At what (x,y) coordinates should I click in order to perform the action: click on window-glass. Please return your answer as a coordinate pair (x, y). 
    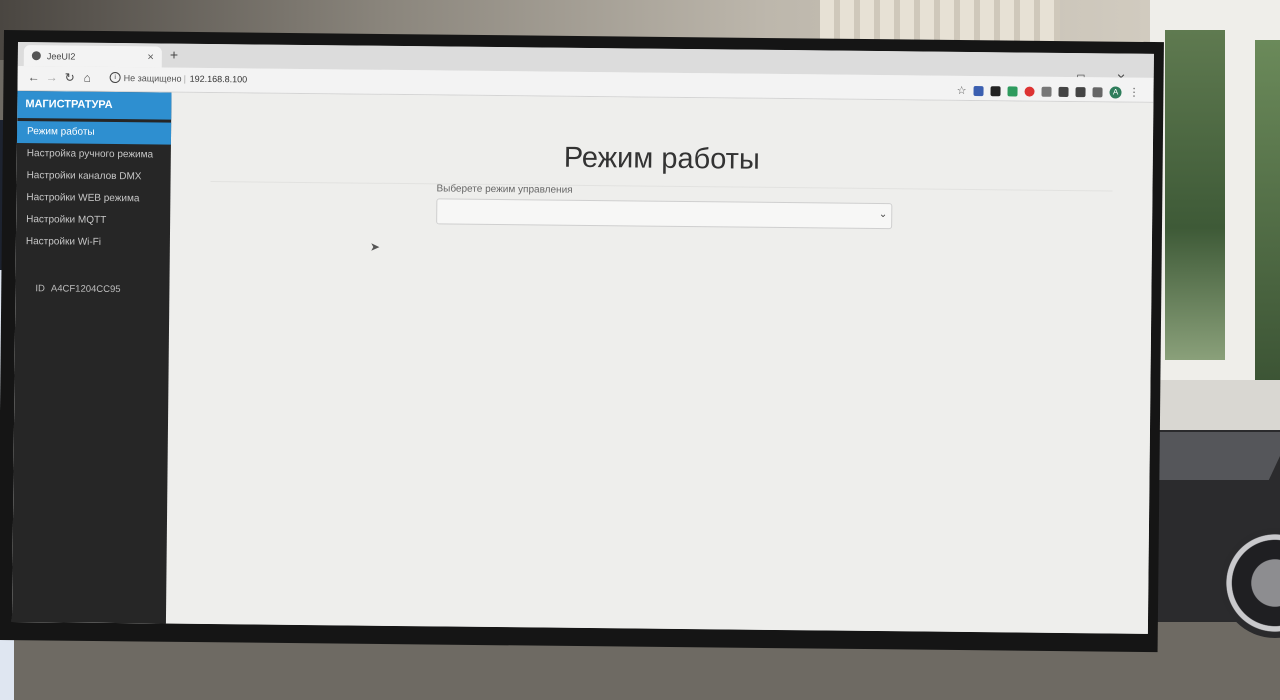
    Looking at the image, I should click on (1195, 195).